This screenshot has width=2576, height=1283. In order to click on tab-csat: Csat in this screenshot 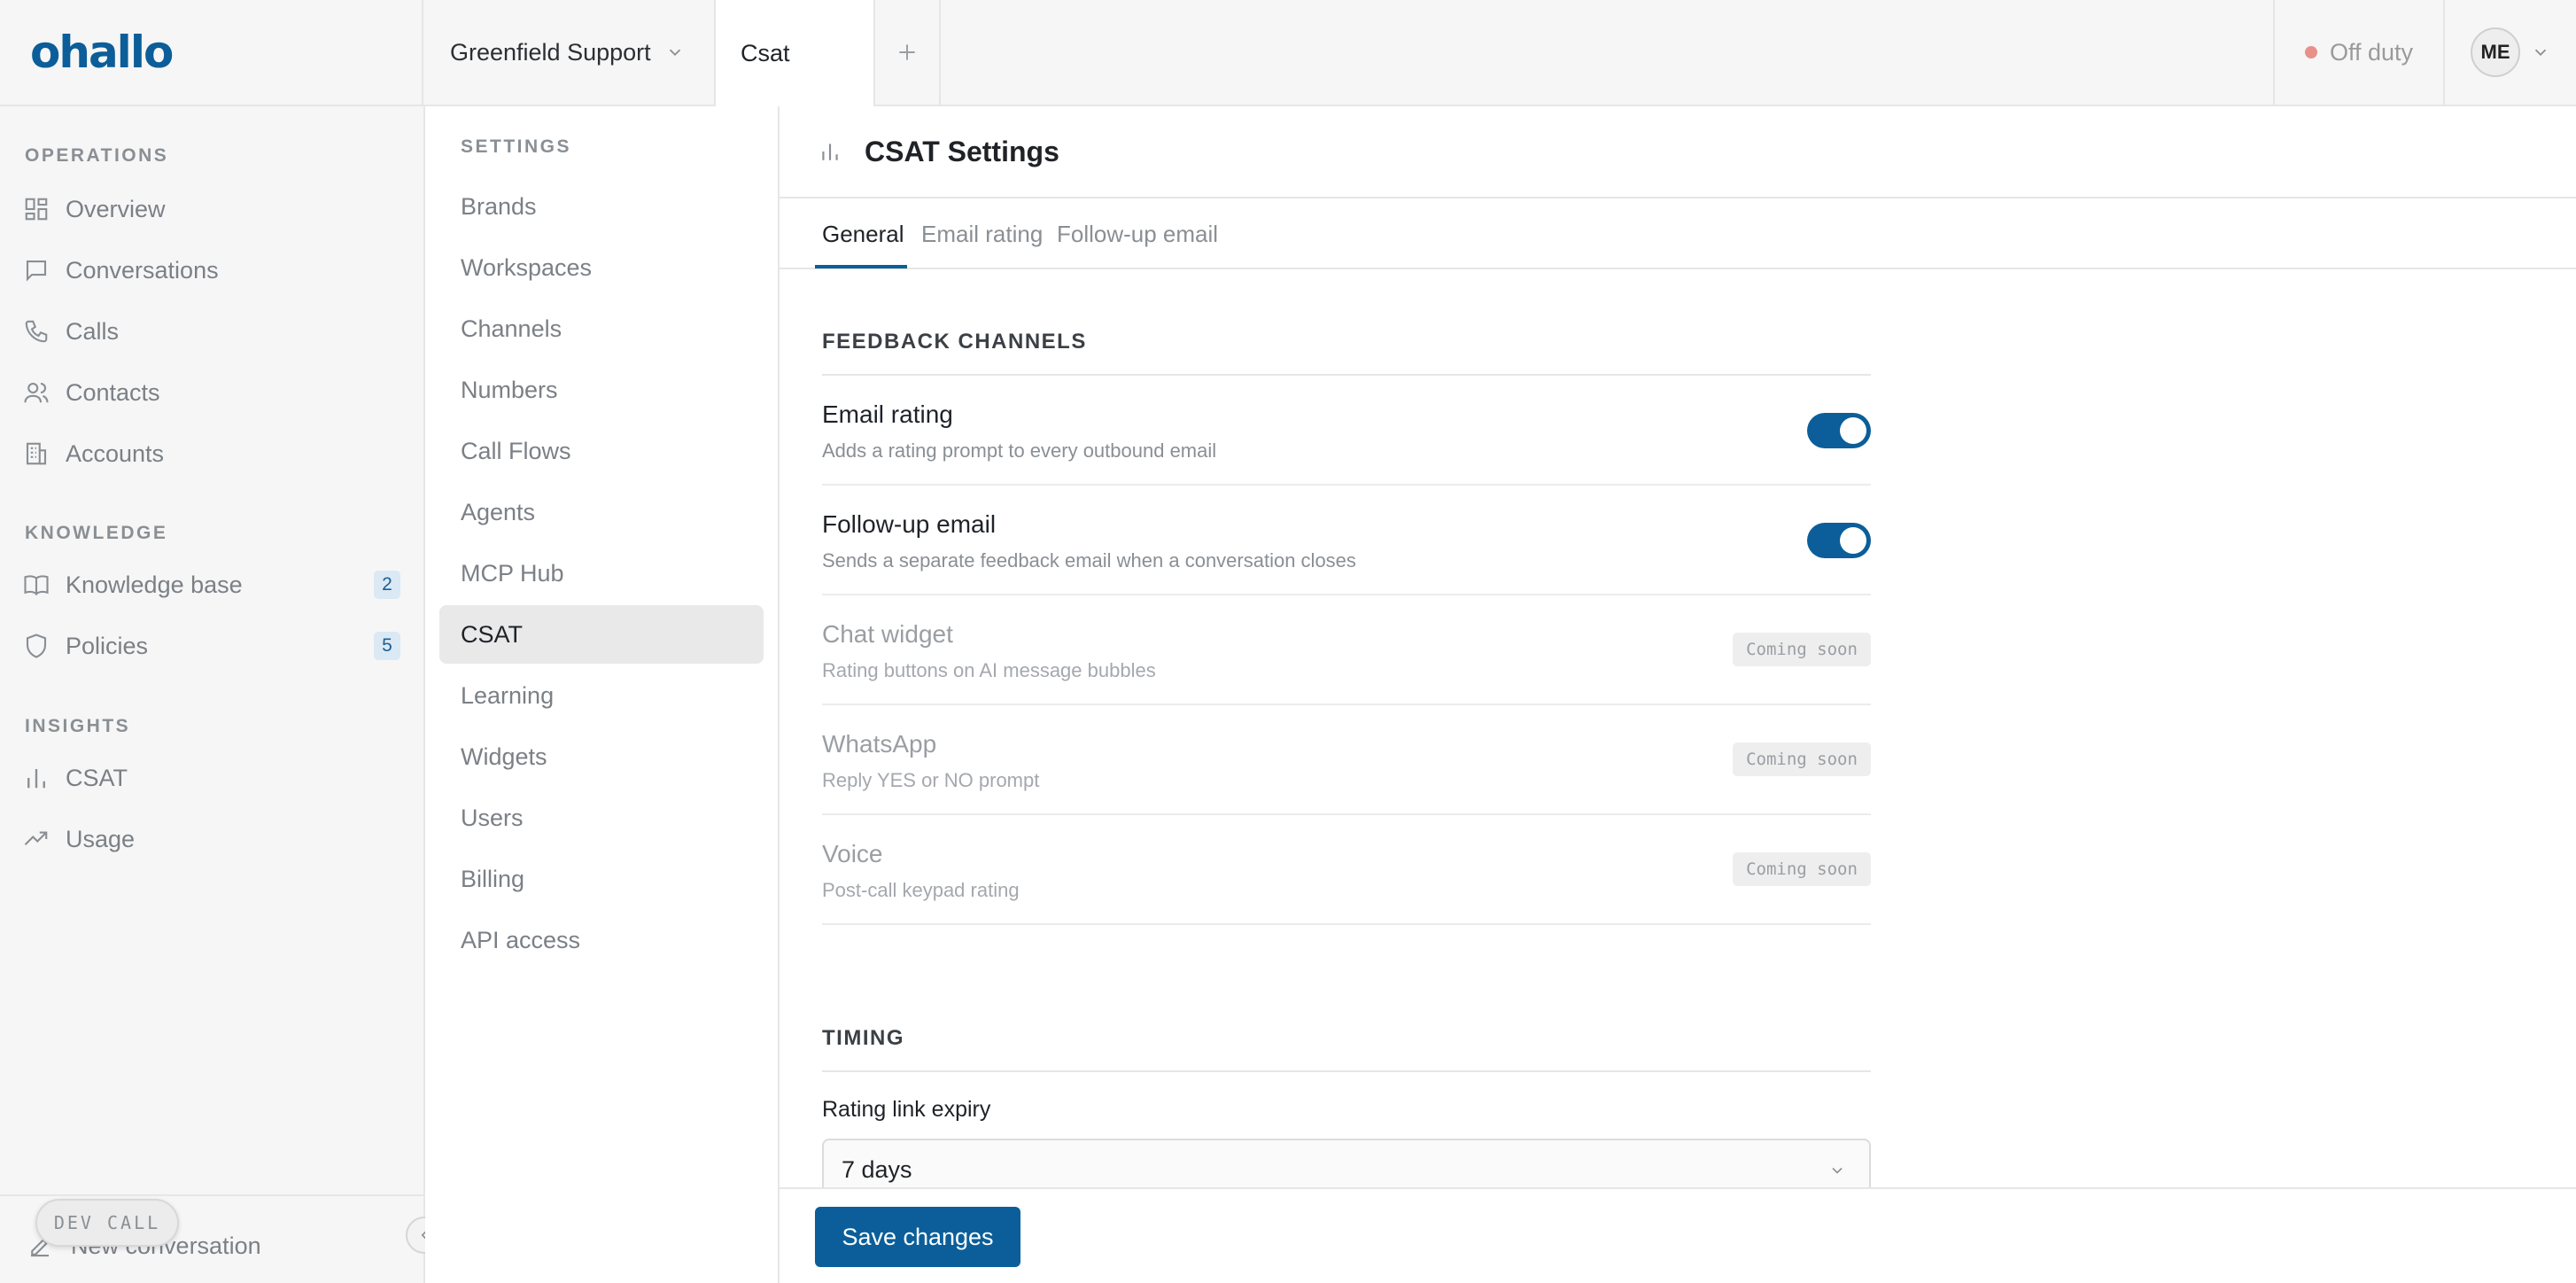, I will do `click(795, 53)`.